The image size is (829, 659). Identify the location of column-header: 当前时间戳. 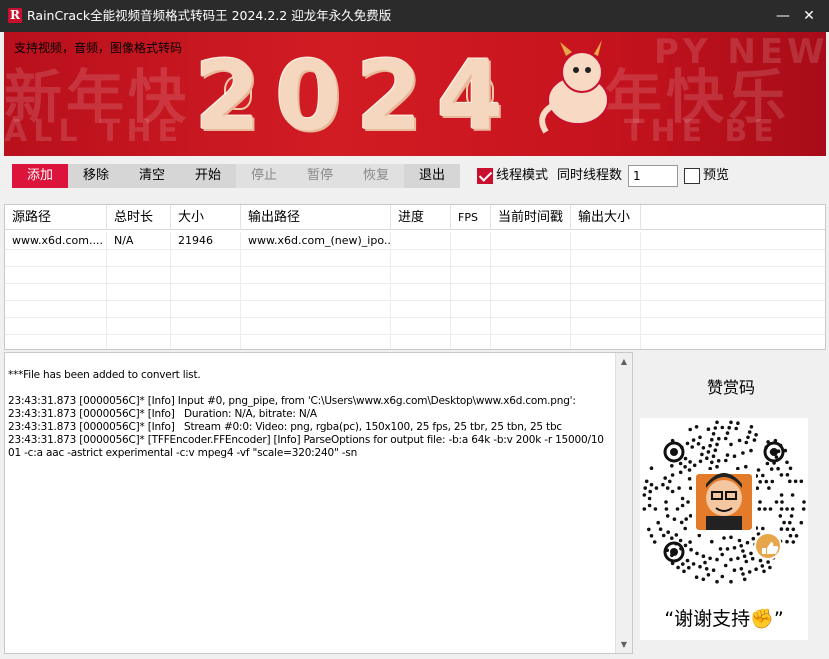
(531, 217).